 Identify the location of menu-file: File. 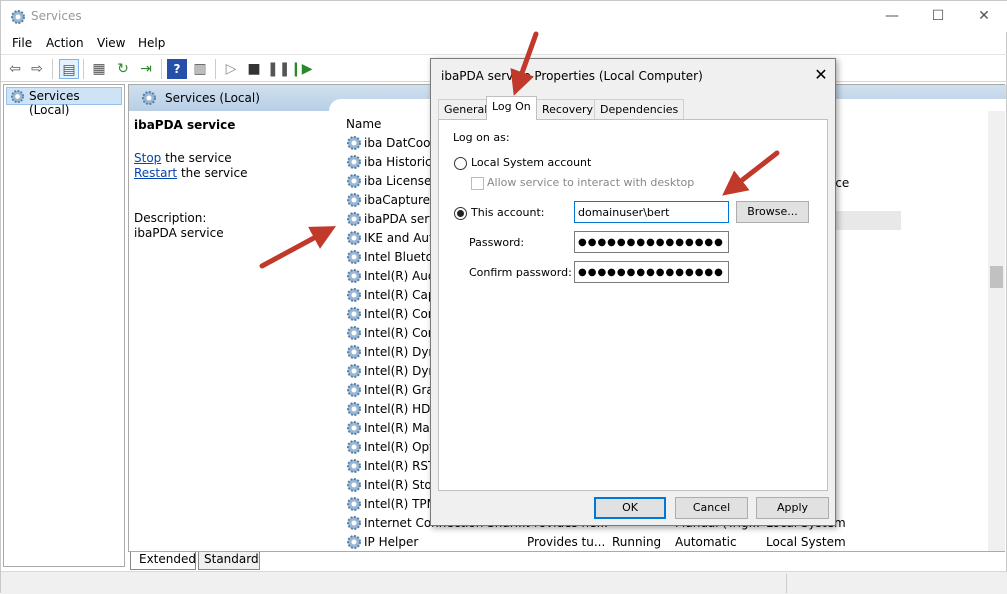
(22, 43).